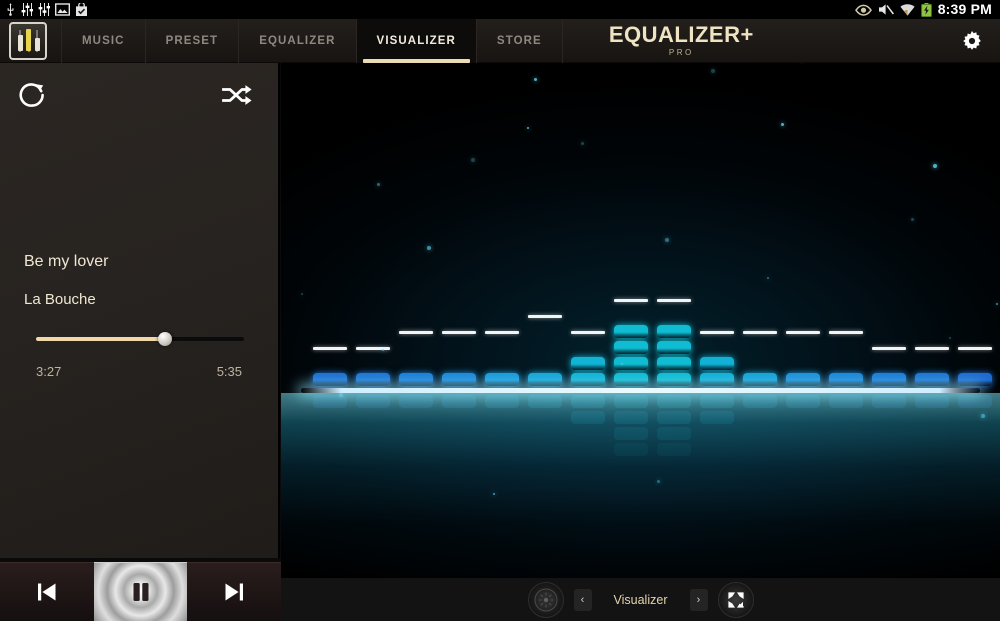  What do you see at coordinates (100, 339) in the screenshot?
I see `seek-fill` at bounding box center [100, 339].